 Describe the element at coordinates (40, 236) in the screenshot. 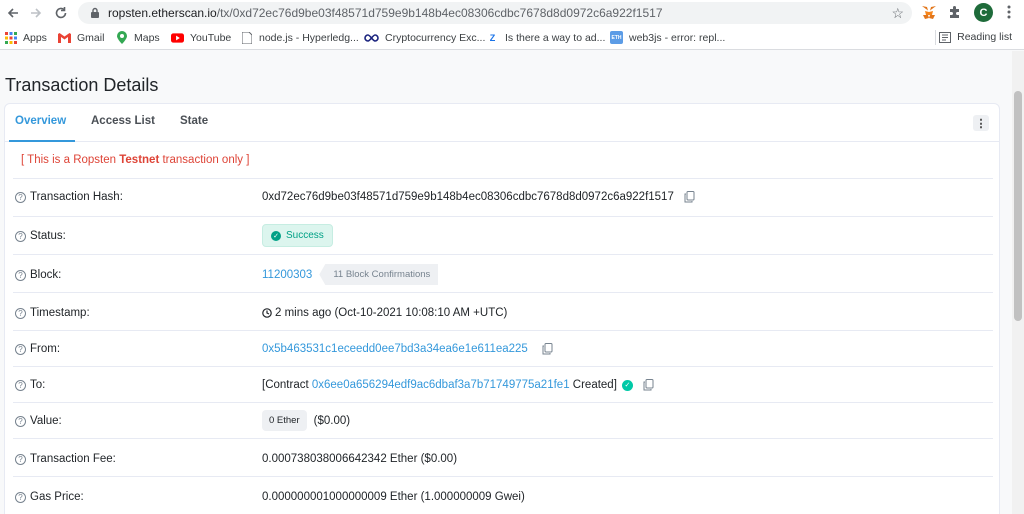

I see `status-label: ? Status:` at that location.